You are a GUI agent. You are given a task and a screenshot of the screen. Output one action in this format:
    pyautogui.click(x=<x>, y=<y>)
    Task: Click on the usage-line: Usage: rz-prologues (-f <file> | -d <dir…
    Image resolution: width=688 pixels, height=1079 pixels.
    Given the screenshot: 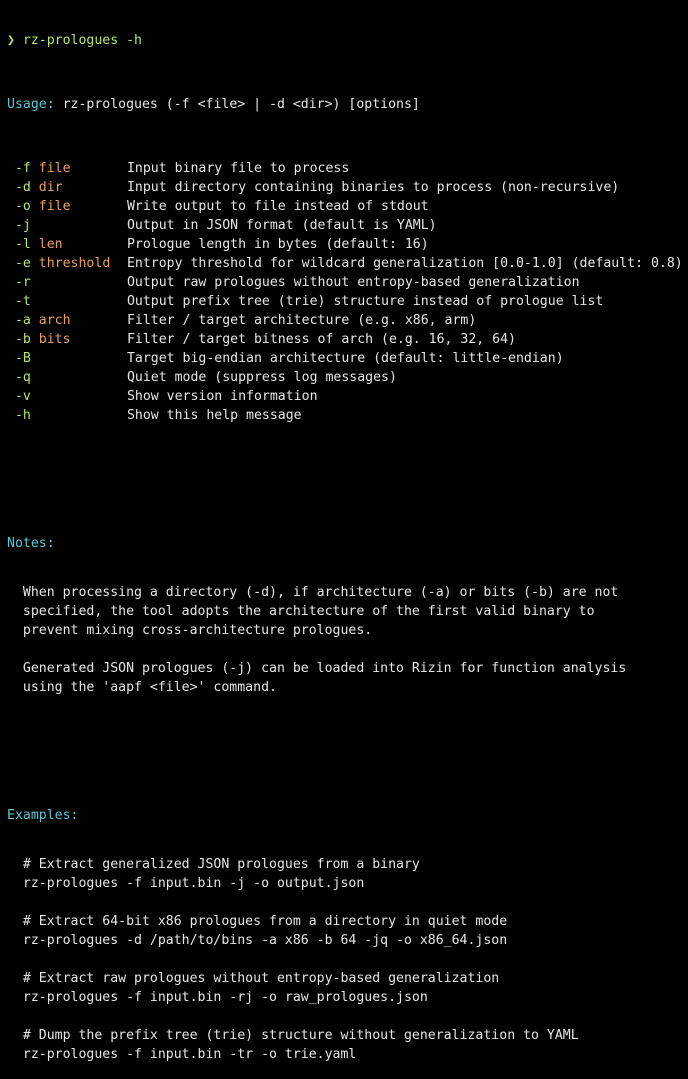 What is the action you would take?
    pyautogui.click(x=347, y=104)
    